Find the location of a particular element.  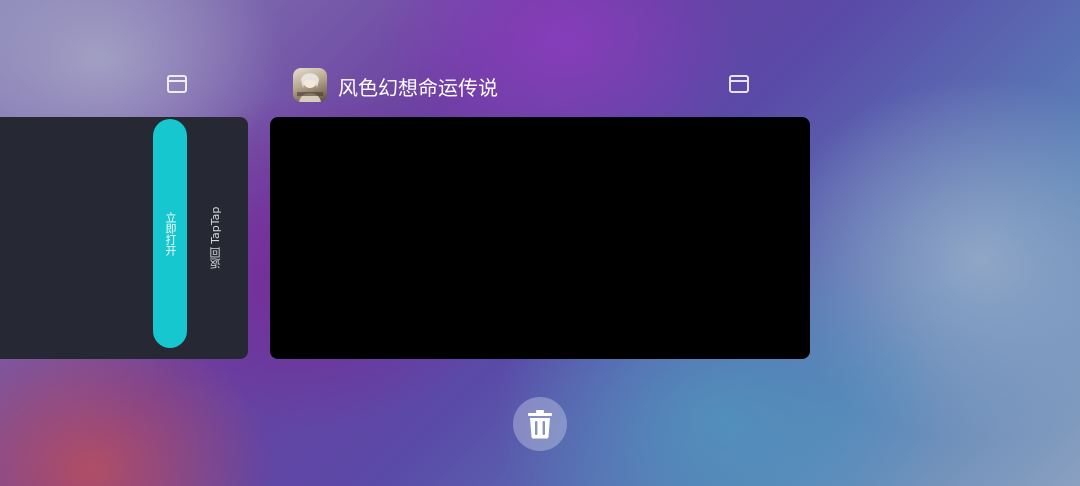

recent-app-card-taptap: 立即打开 返回 TapTap is located at coordinates (124, 238).